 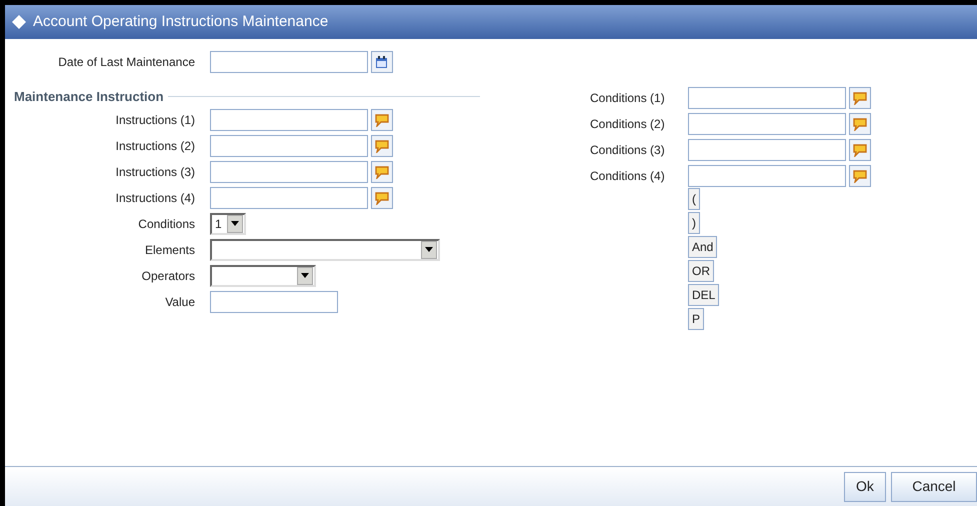 What do you see at coordinates (180, 302) in the screenshot?
I see `field-label: Value` at bounding box center [180, 302].